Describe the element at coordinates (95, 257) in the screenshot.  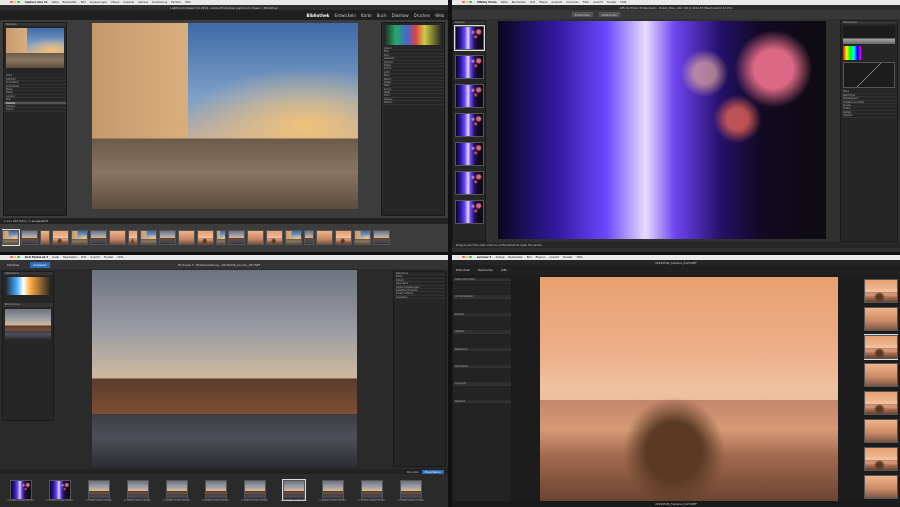
I see `menu-item-4: Ansicht` at that location.